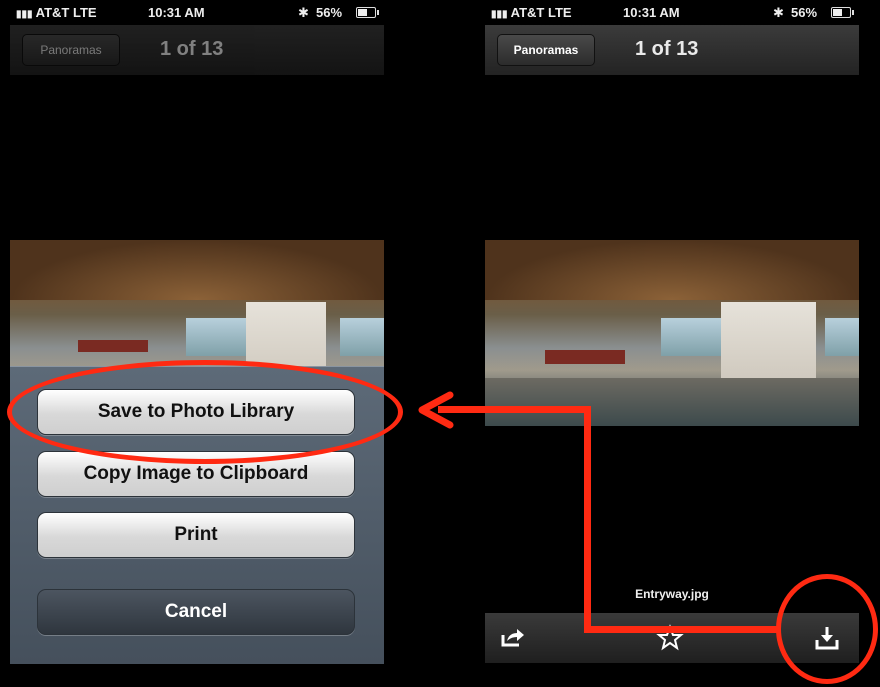 The image size is (880, 687). I want to click on pano-floor, so click(672, 402).